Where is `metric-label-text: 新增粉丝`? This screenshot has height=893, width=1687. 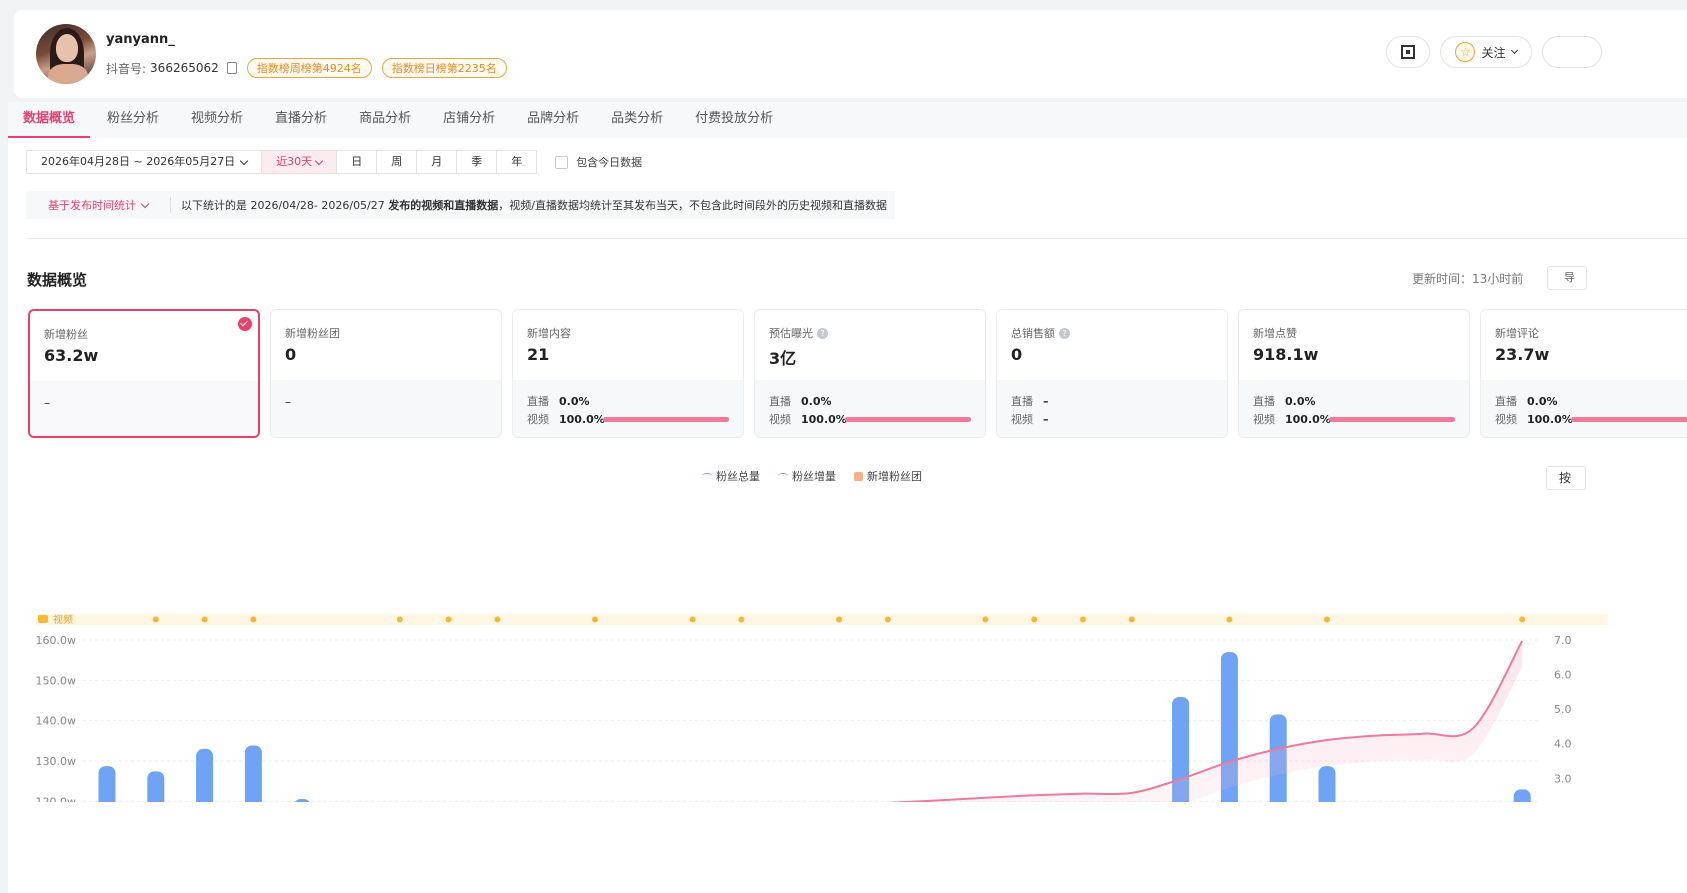
metric-label-text: 新增粉丝 is located at coordinates (66, 334).